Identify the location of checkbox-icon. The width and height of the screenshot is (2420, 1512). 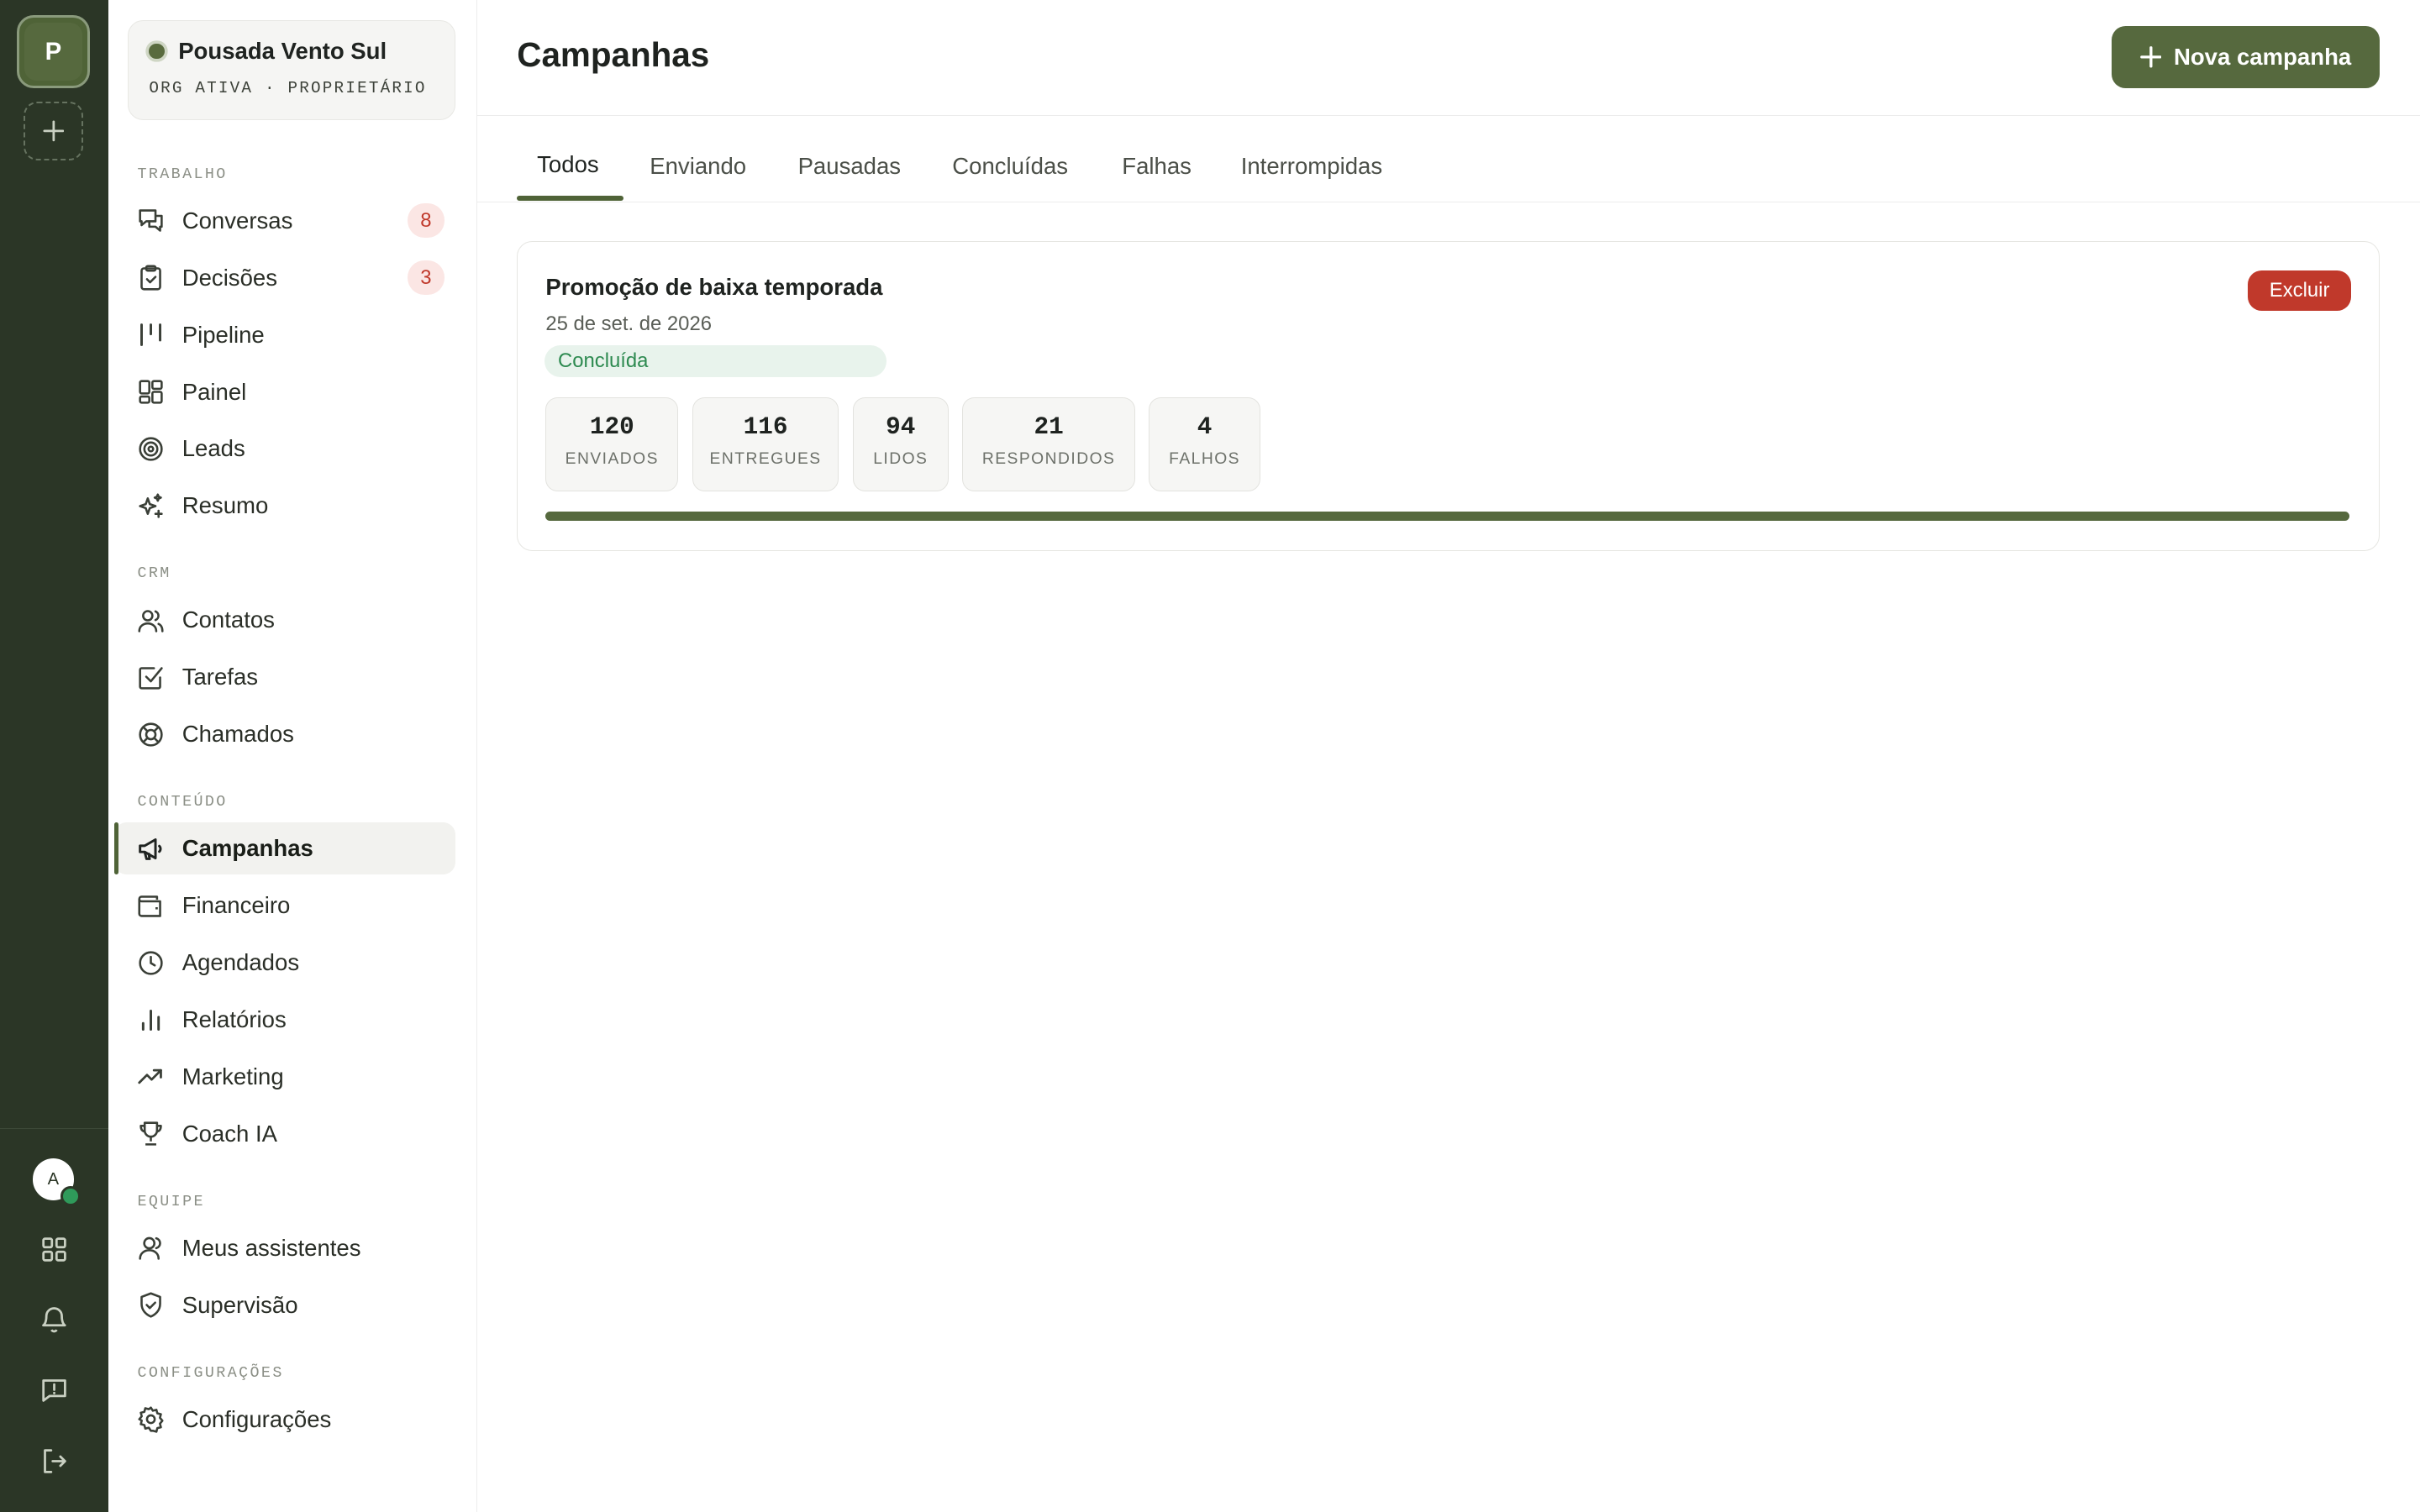
(151, 677).